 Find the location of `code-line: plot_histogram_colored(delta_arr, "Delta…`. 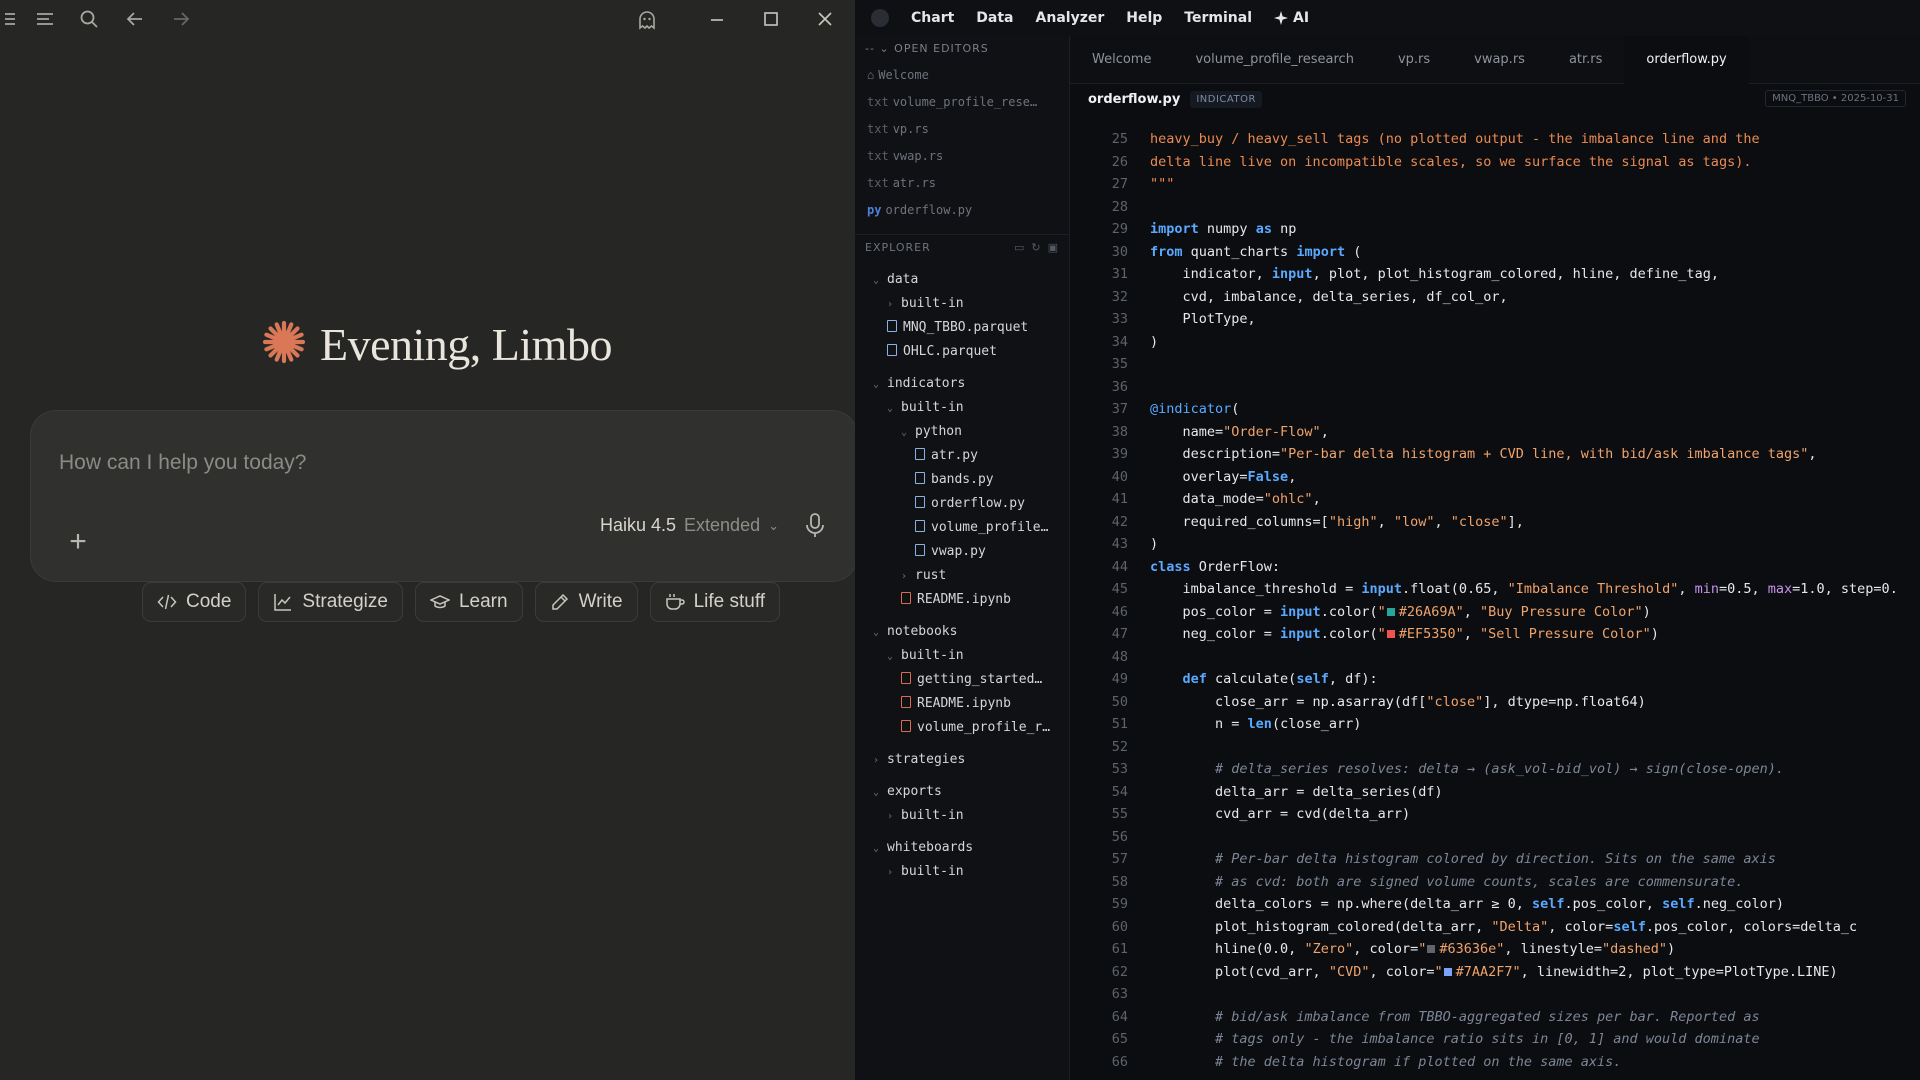

code-line: plot_histogram_colored(delta_arr, "Delta… is located at coordinates (1535, 927).